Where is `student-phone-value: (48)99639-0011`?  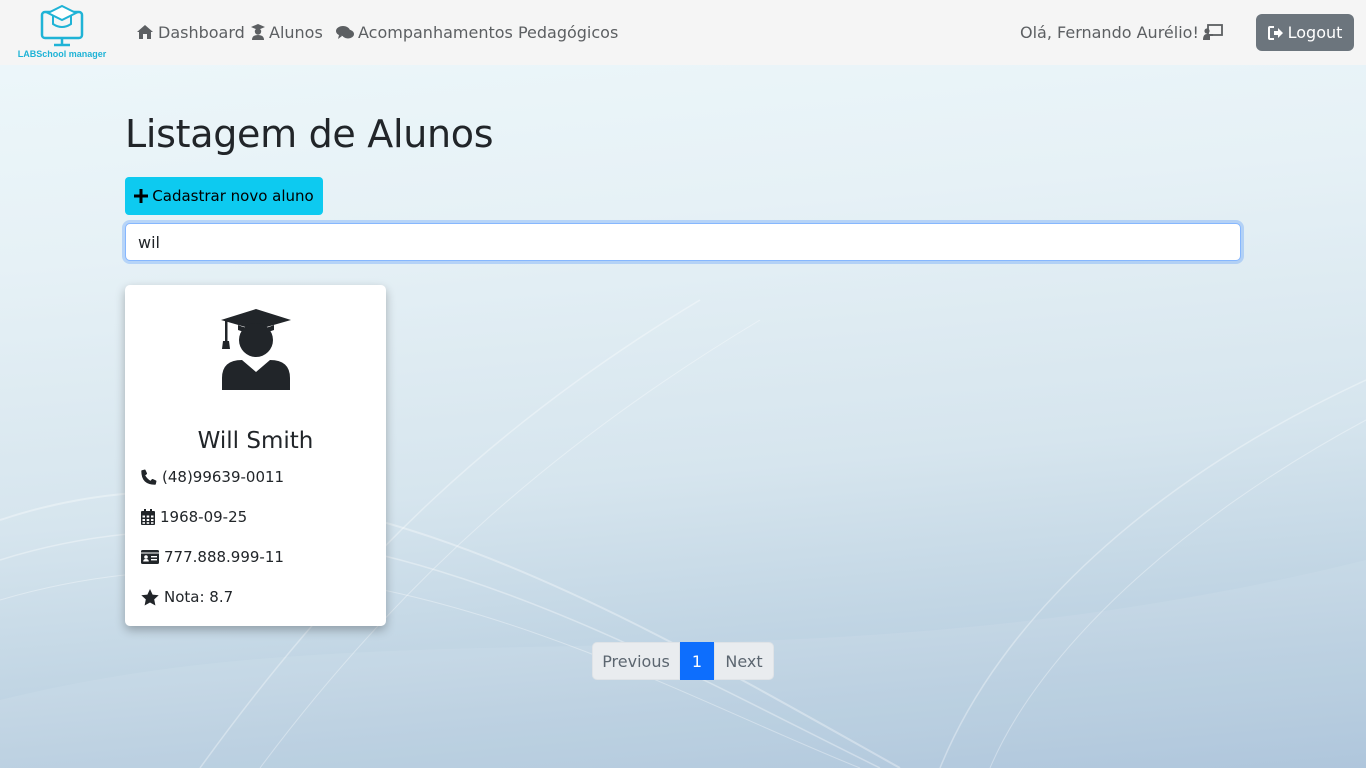 student-phone-value: (48)99639-0011 is located at coordinates (223, 477).